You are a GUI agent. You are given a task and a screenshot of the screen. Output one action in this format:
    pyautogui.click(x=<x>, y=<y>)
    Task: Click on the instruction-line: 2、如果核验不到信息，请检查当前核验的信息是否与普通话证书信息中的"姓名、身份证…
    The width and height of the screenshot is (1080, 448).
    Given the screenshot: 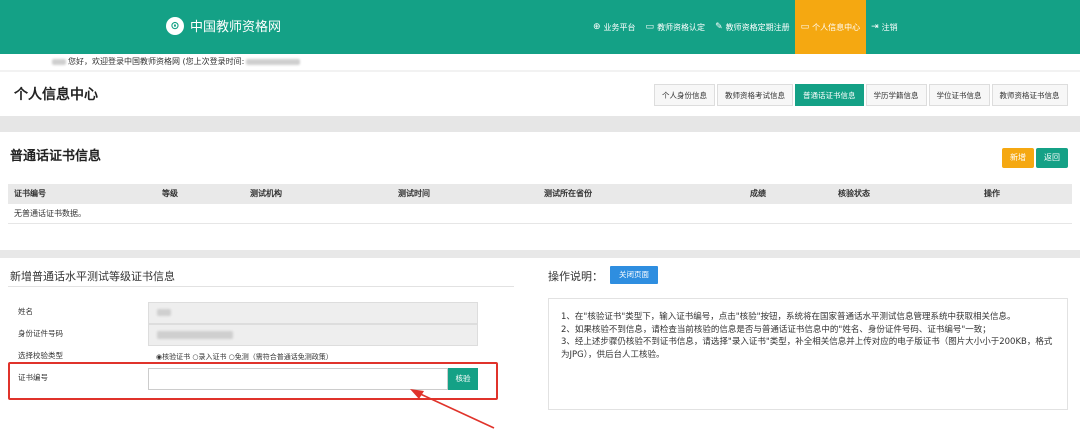 What is the action you would take?
    pyautogui.click(x=776, y=329)
    